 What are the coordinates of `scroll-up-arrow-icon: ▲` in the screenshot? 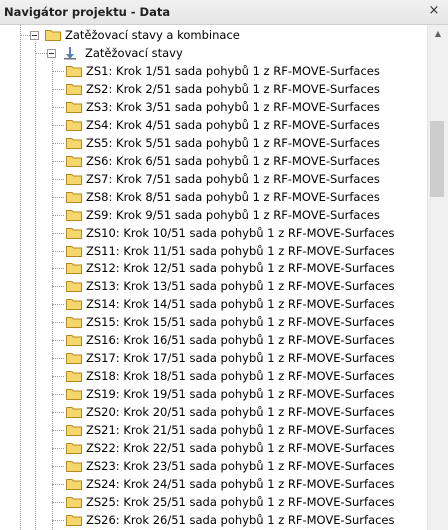 It's located at (438, 33).